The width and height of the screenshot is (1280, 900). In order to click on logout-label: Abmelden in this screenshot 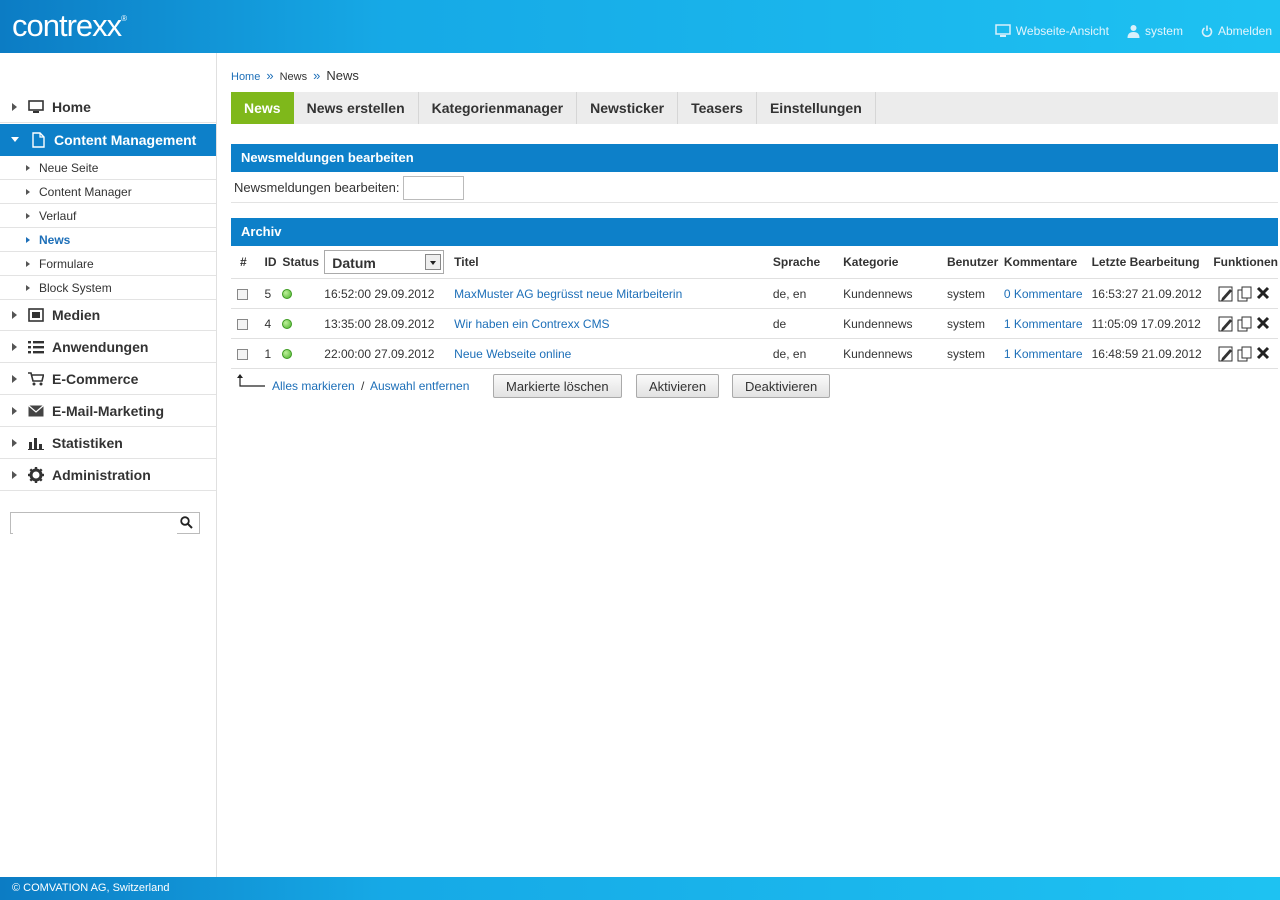, I will do `click(1244, 31)`.